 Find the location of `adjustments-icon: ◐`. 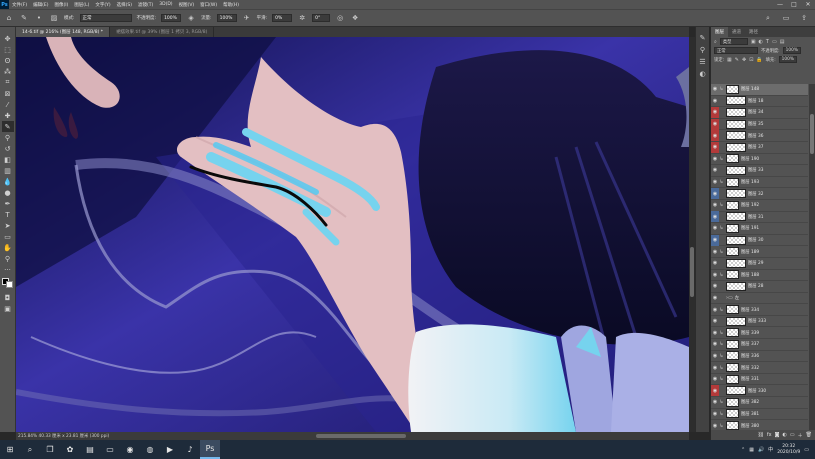

adjustments-icon: ◐ is located at coordinates (702, 74).